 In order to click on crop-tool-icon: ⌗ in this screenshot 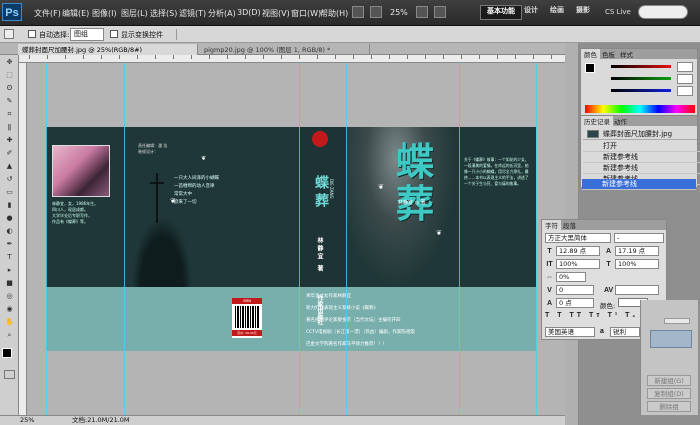, I will do `click(9, 114)`.